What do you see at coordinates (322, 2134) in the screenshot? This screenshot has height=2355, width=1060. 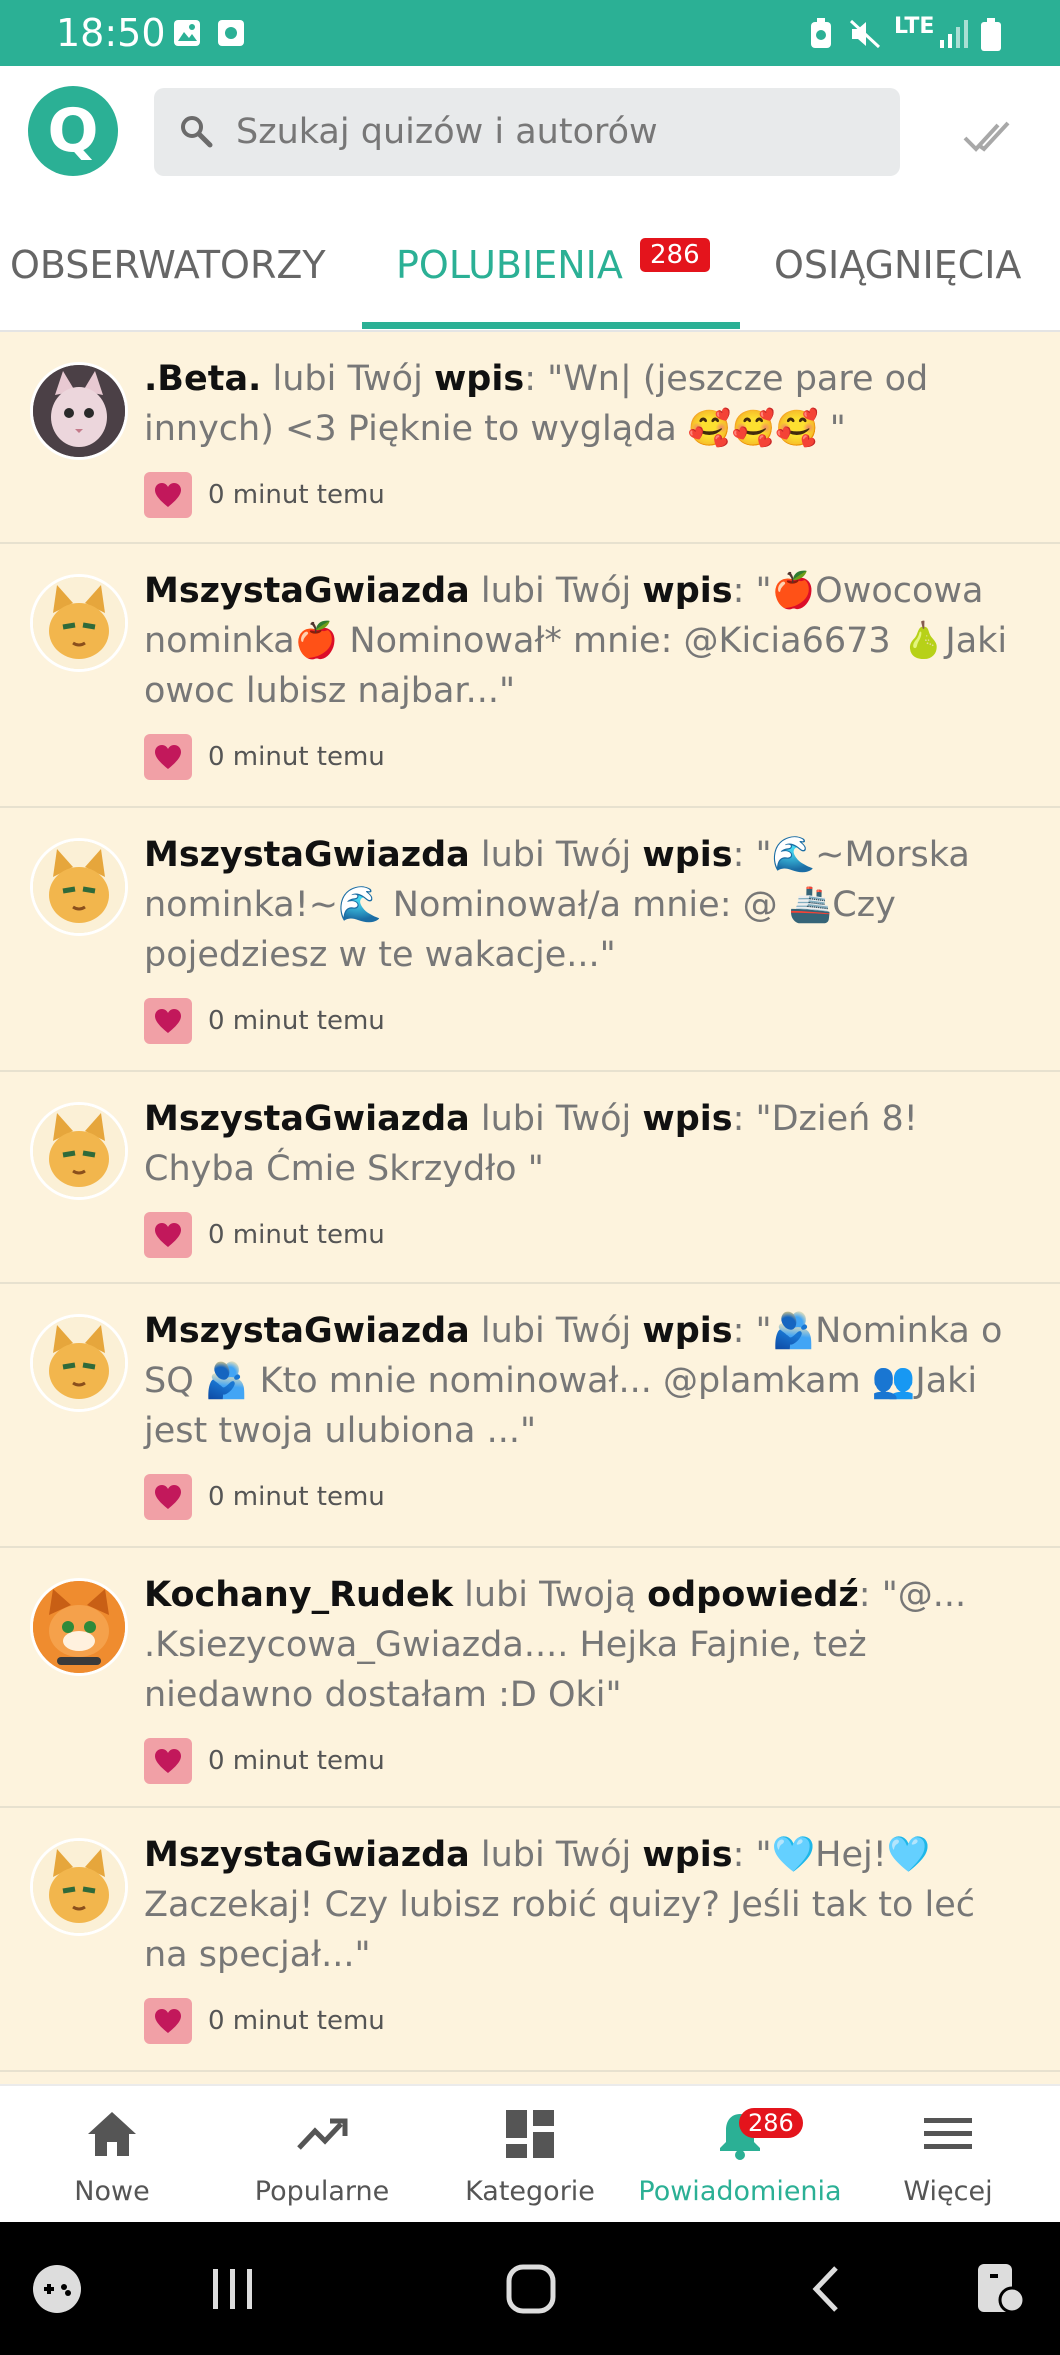 I see `trending-icon` at bounding box center [322, 2134].